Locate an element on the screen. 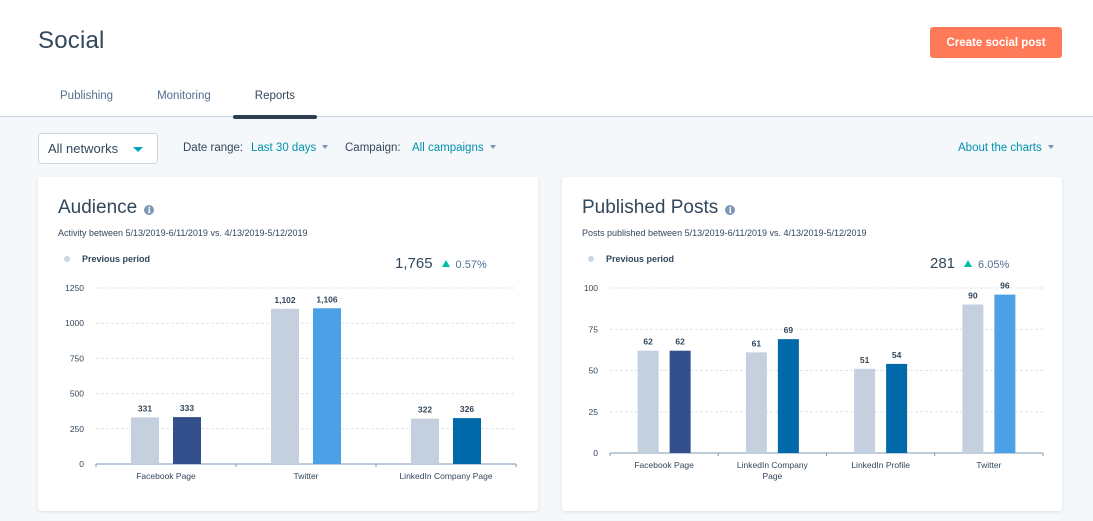  data-label: 61 is located at coordinates (757, 343).